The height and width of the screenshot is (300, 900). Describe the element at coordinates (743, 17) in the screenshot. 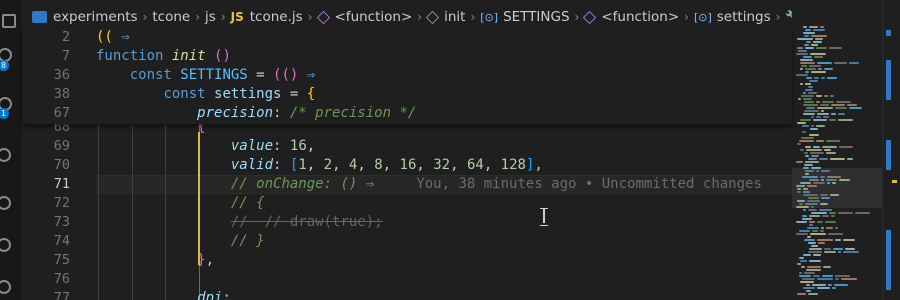

I see `breadcrumb-label: settings` at that location.